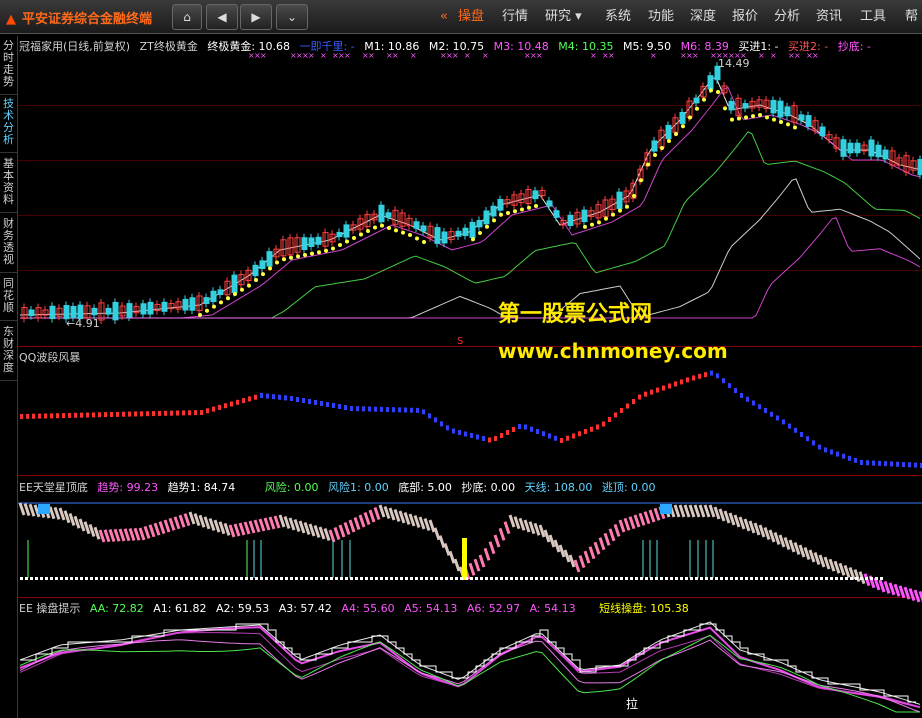 The height and width of the screenshot is (718, 922). Describe the element at coordinates (575, 314) in the screenshot. I see `watermark-title: 第一股票公式网` at that location.